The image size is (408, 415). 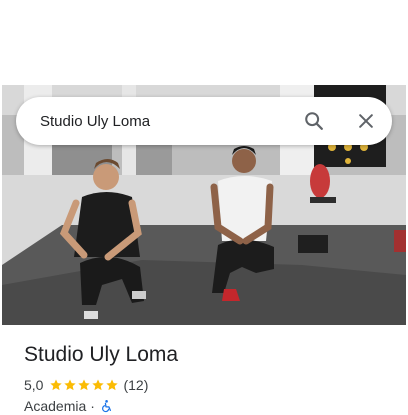 I want to click on rating-row: 5,0 (12), so click(x=86, y=385).